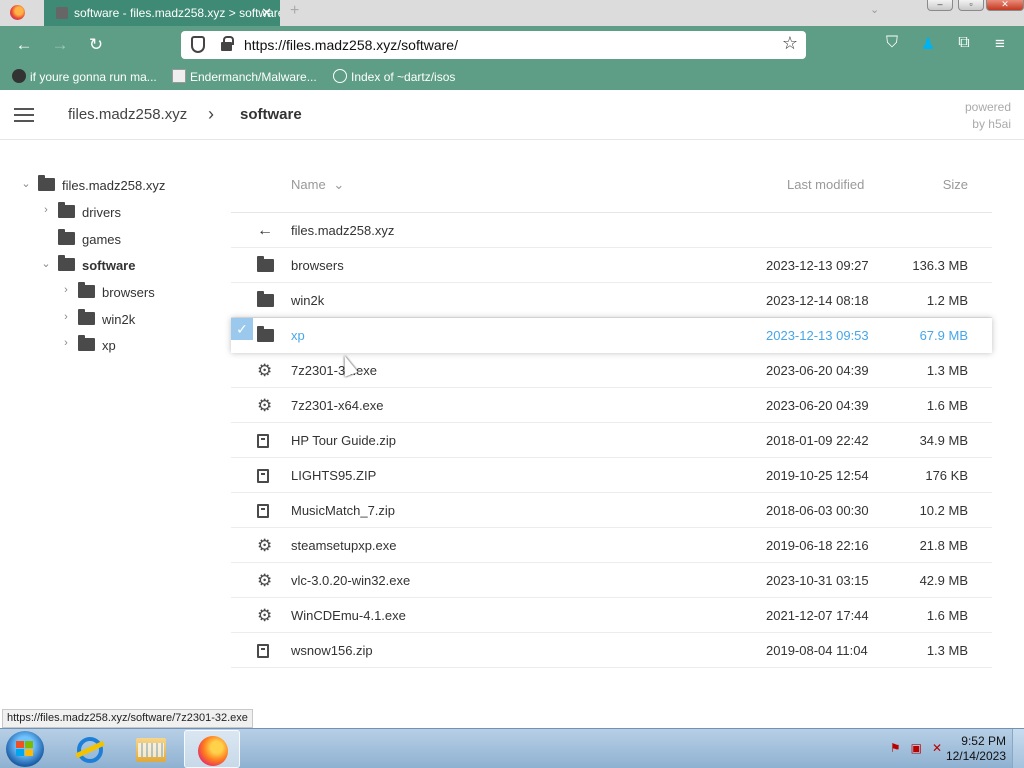 The image size is (1024, 768). Describe the element at coordinates (298, 335) in the screenshot. I see `row-name: xp` at that location.